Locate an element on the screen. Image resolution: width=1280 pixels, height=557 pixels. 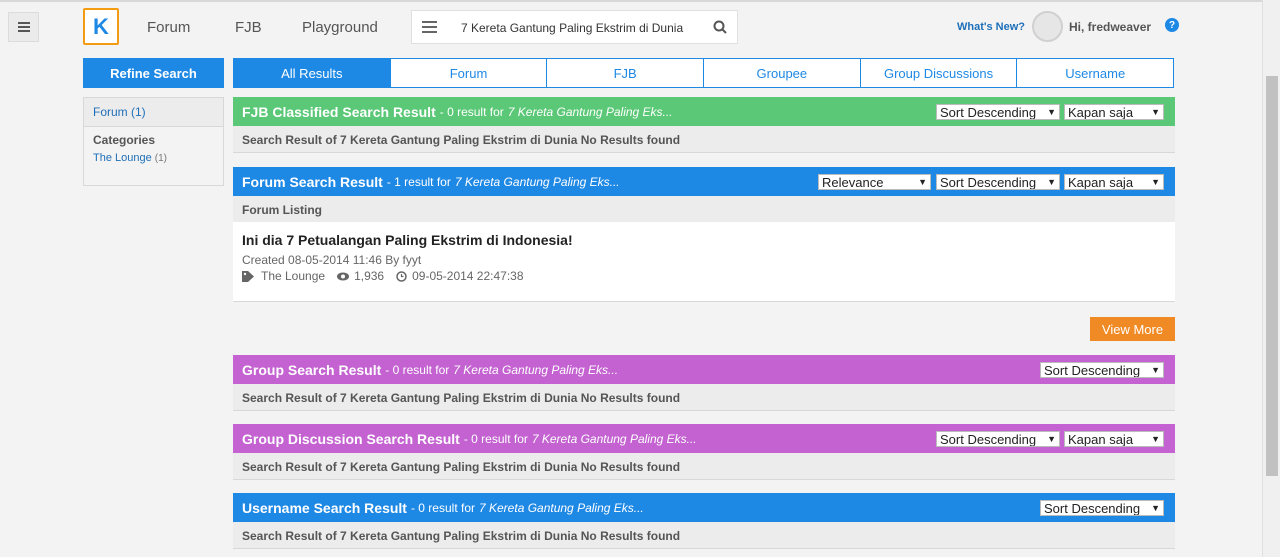
tab-all-results: All Results is located at coordinates (312, 73).